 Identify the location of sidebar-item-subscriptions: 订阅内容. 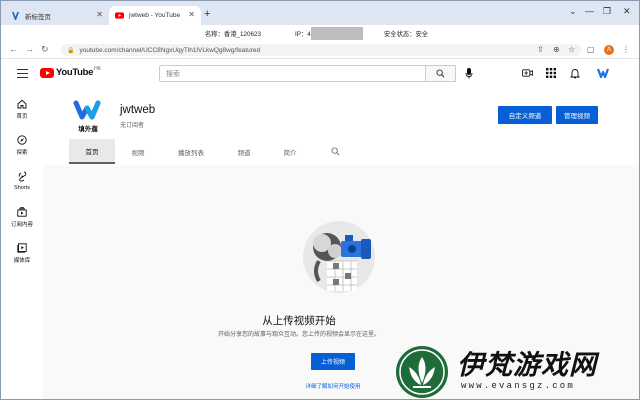
(22, 217).